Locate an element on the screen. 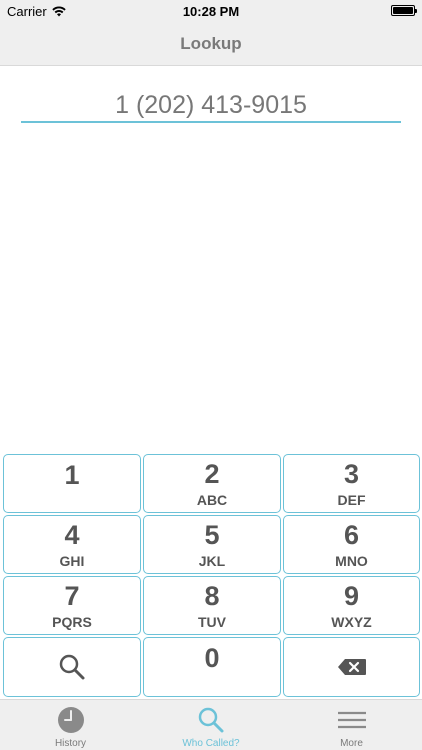 Image resolution: width=422 pixels, height=750 pixels. key-digit: 9 is located at coordinates (351, 595).